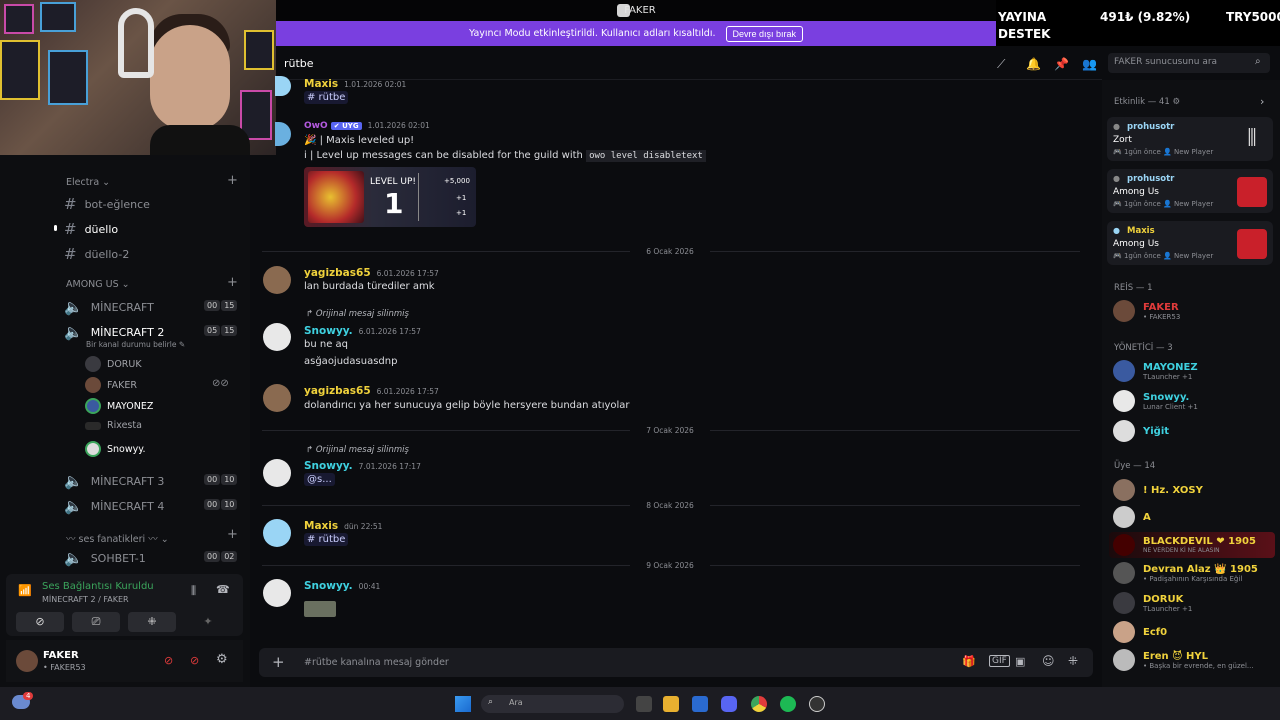 The image size is (1280, 720). What do you see at coordinates (107, 204) in the screenshot?
I see `channel-bot-eglence: # bot-eğlence` at bounding box center [107, 204].